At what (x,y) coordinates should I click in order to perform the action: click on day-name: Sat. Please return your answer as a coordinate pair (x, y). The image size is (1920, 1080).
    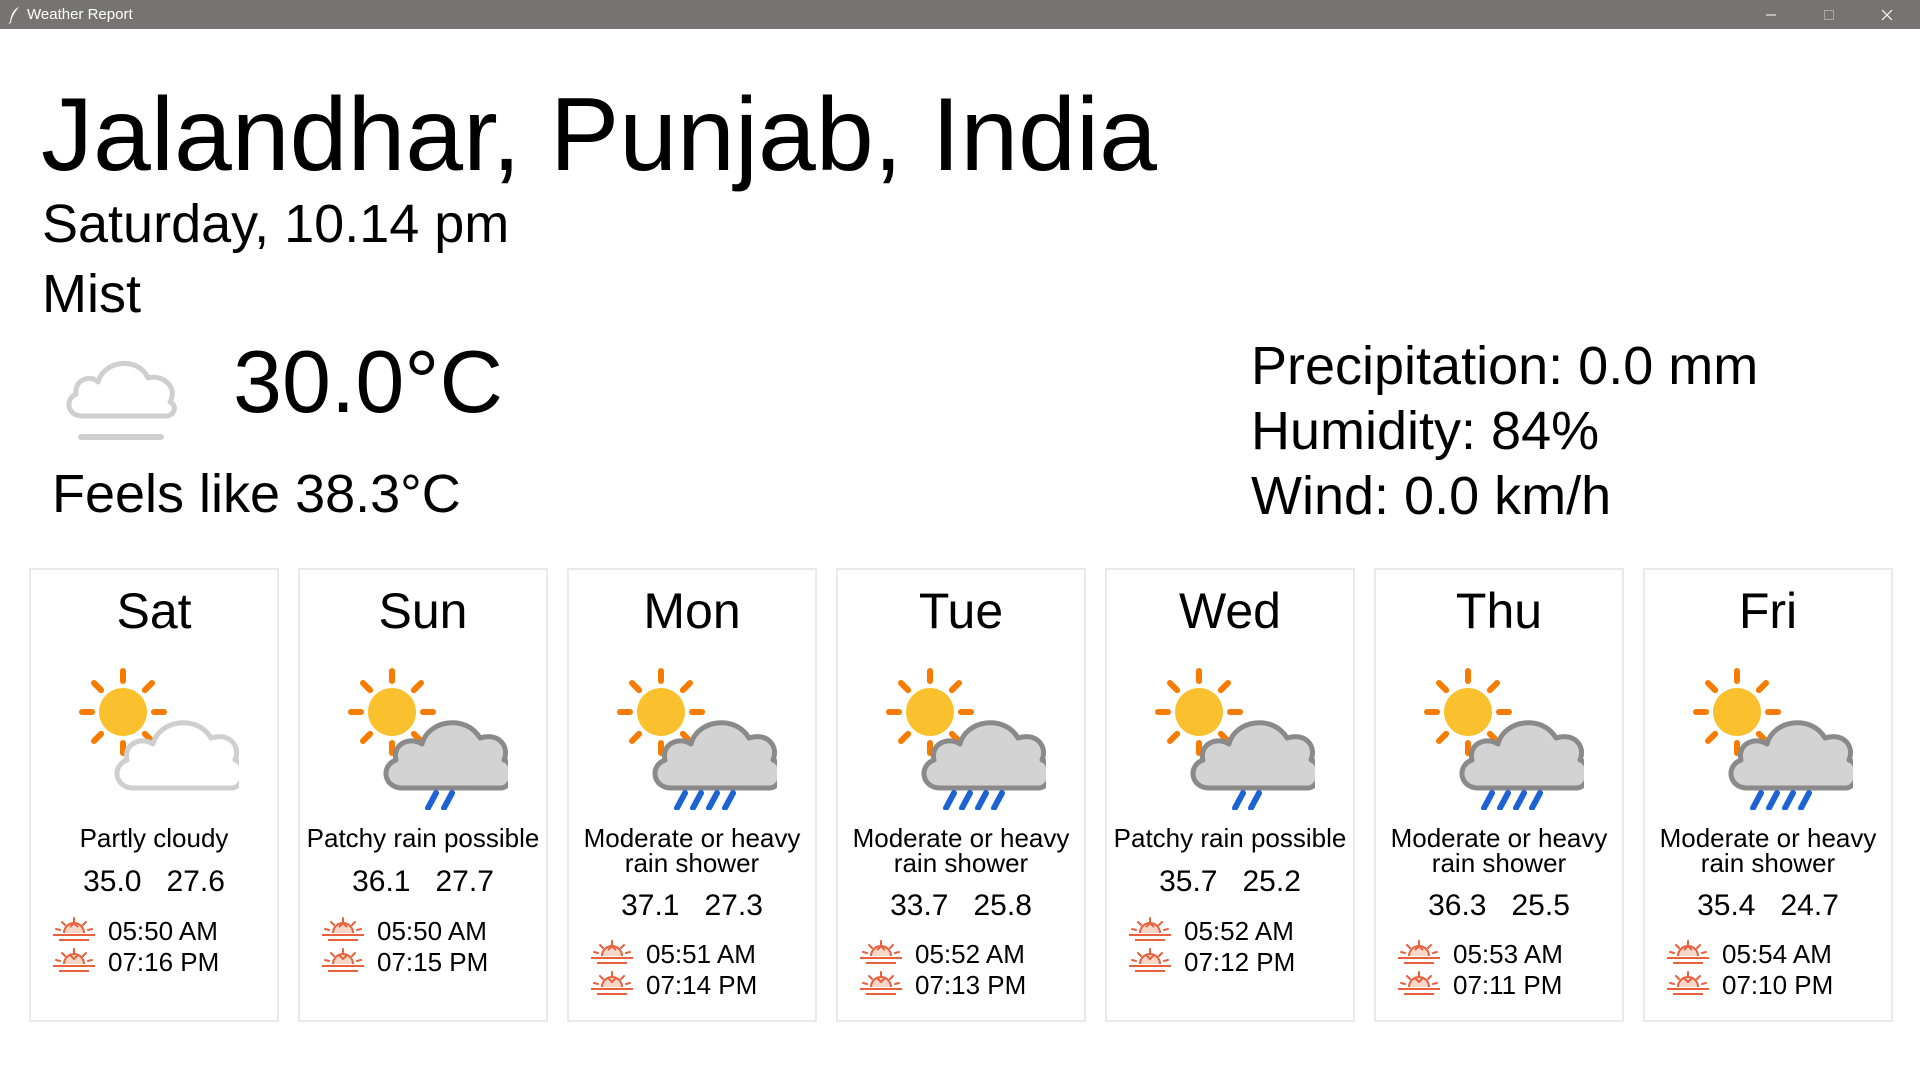
    Looking at the image, I should click on (154, 611).